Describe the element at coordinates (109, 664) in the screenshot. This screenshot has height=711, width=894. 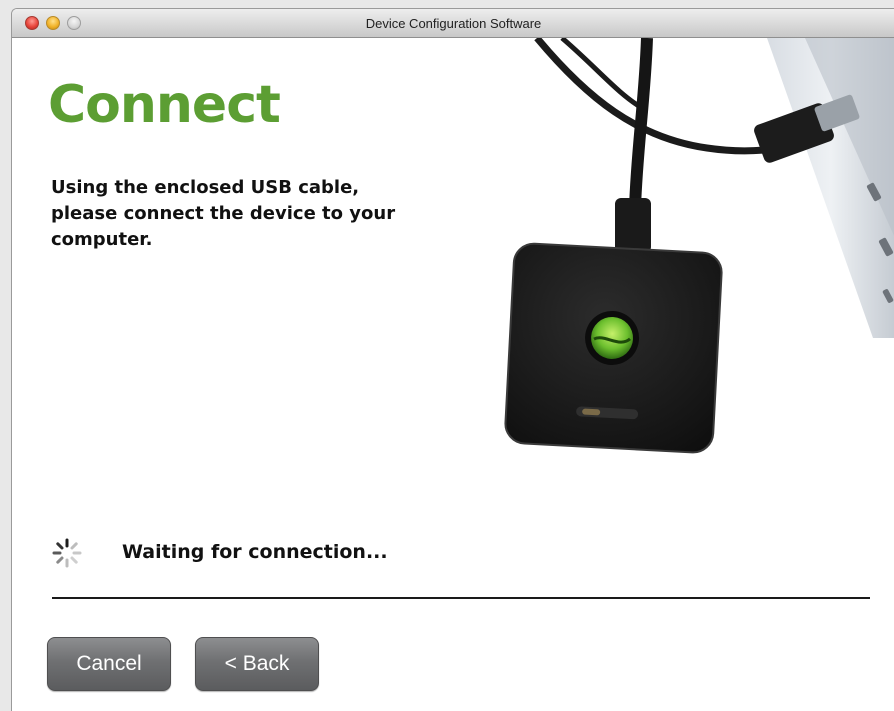
I see `cancel-button: Cancel` at that location.